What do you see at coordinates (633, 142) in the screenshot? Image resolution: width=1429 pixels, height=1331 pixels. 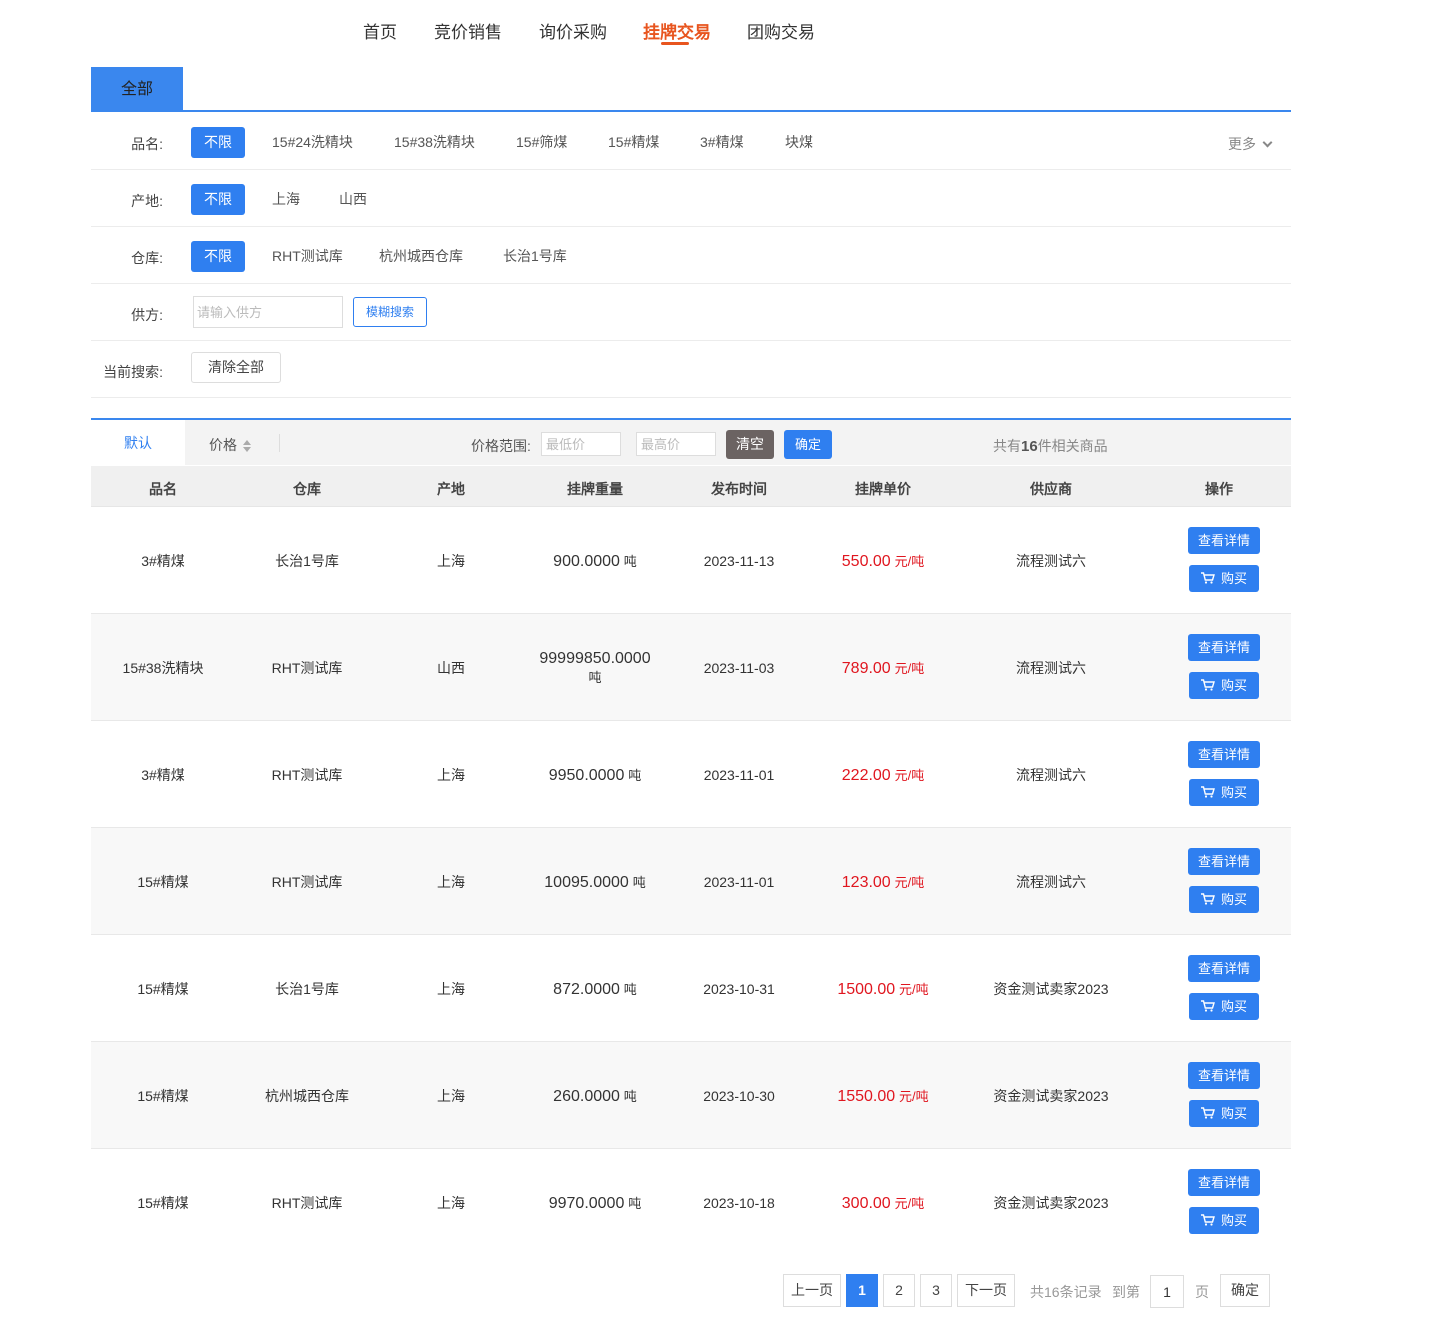 I see `filter-option: 15#精煤` at bounding box center [633, 142].